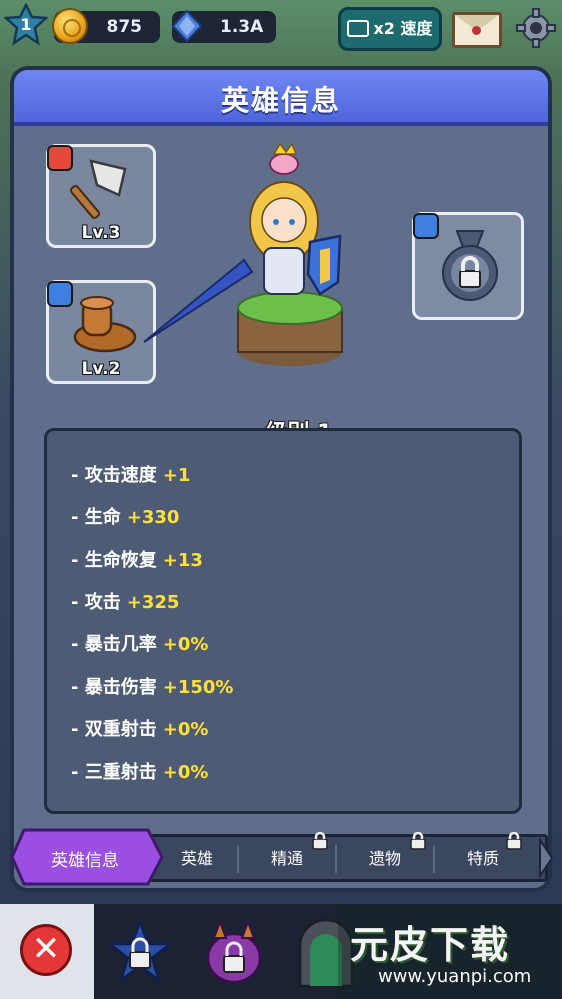 The width and height of the screenshot is (562, 999). I want to click on stat-name: - 暴击几率, so click(114, 644).